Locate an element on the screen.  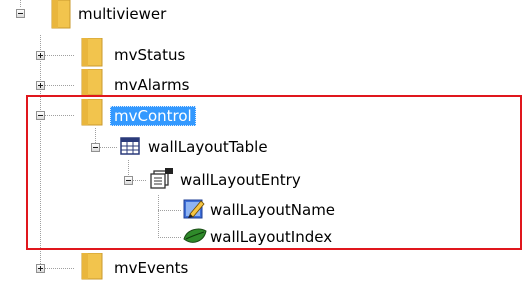
leaf-icon is located at coordinates (195, 239).